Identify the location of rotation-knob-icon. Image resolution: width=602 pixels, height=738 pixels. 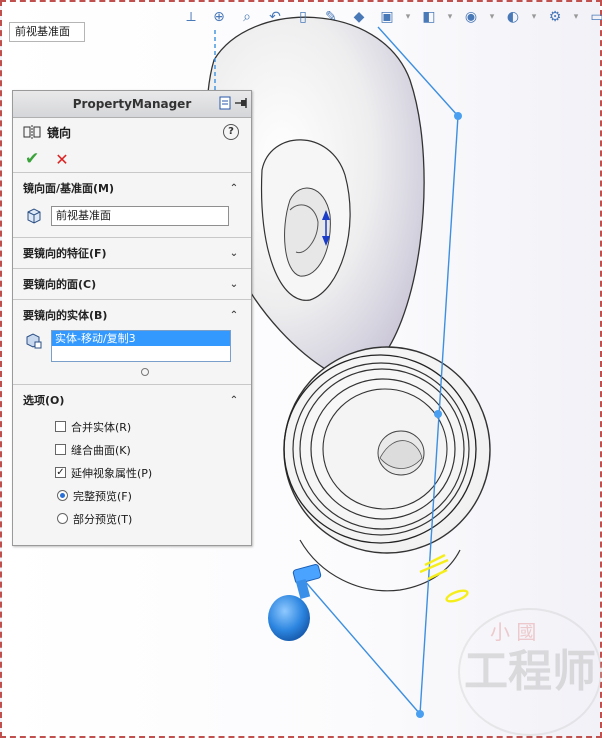
(295, 602).